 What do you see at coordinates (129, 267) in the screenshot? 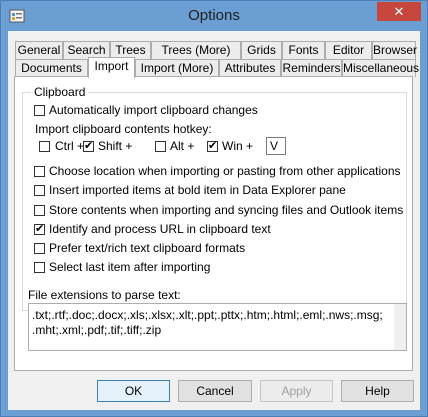
I see `select-last-label: Select last item after importing` at bounding box center [129, 267].